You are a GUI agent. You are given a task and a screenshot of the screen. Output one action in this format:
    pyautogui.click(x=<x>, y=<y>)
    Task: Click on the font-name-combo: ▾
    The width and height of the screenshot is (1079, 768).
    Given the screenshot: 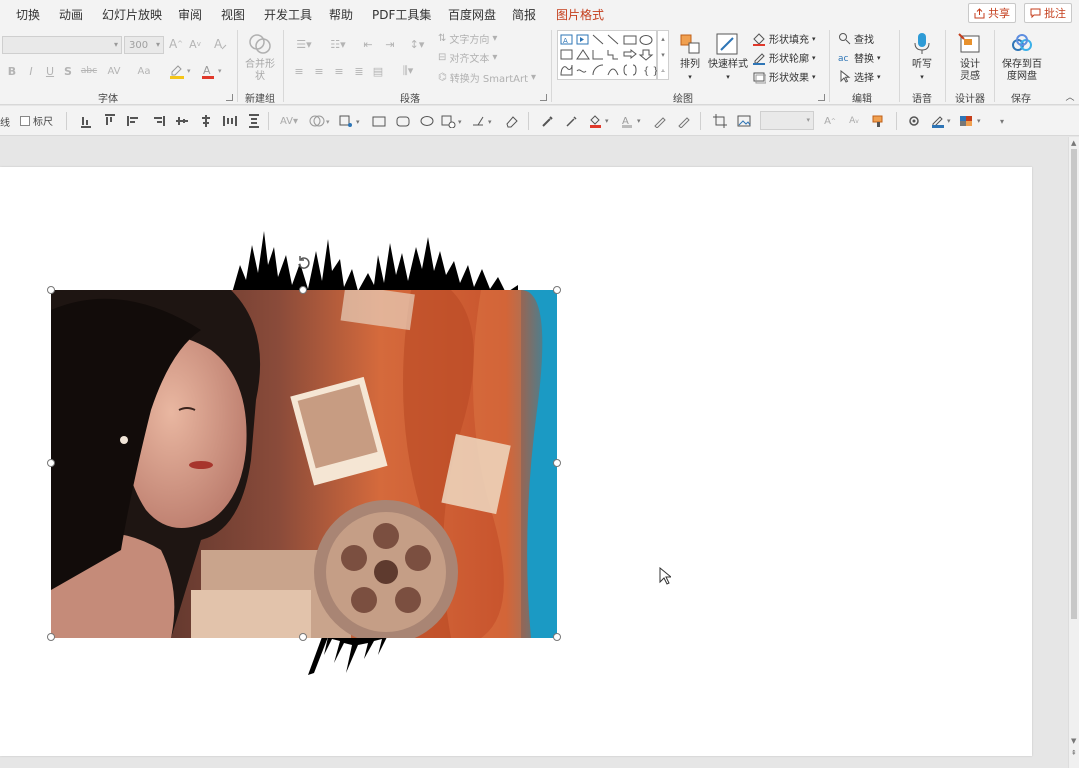 What is the action you would take?
    pyautogui.click(x=62, y=45)
    